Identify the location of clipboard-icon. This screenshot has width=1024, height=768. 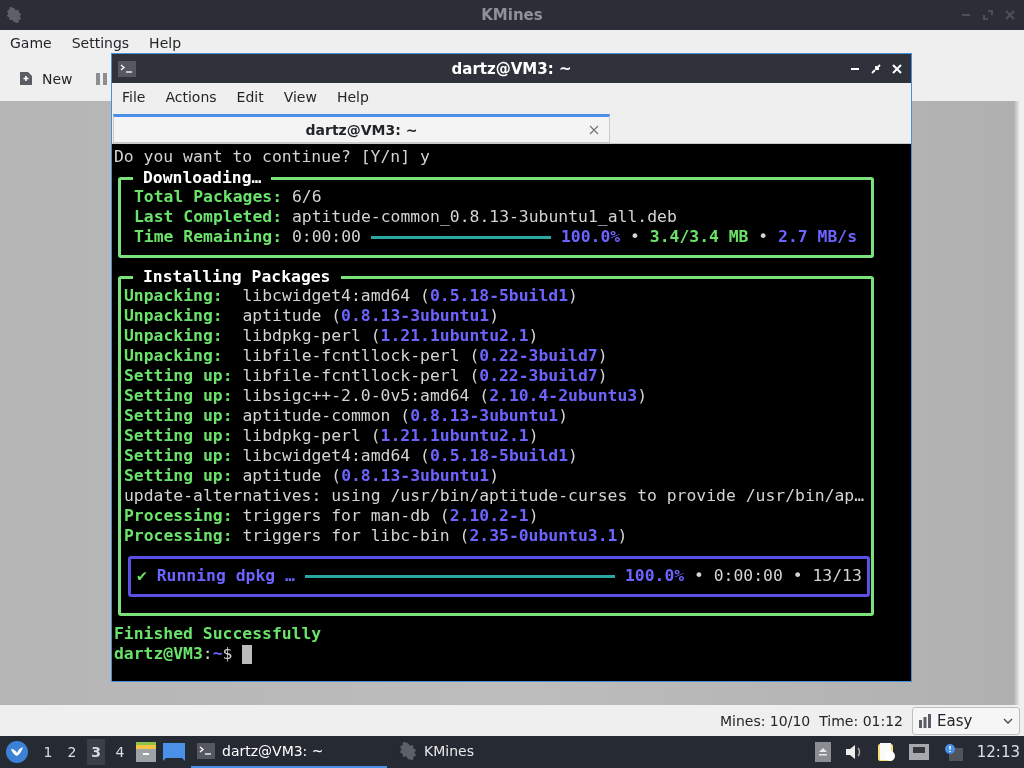
(885, 752).